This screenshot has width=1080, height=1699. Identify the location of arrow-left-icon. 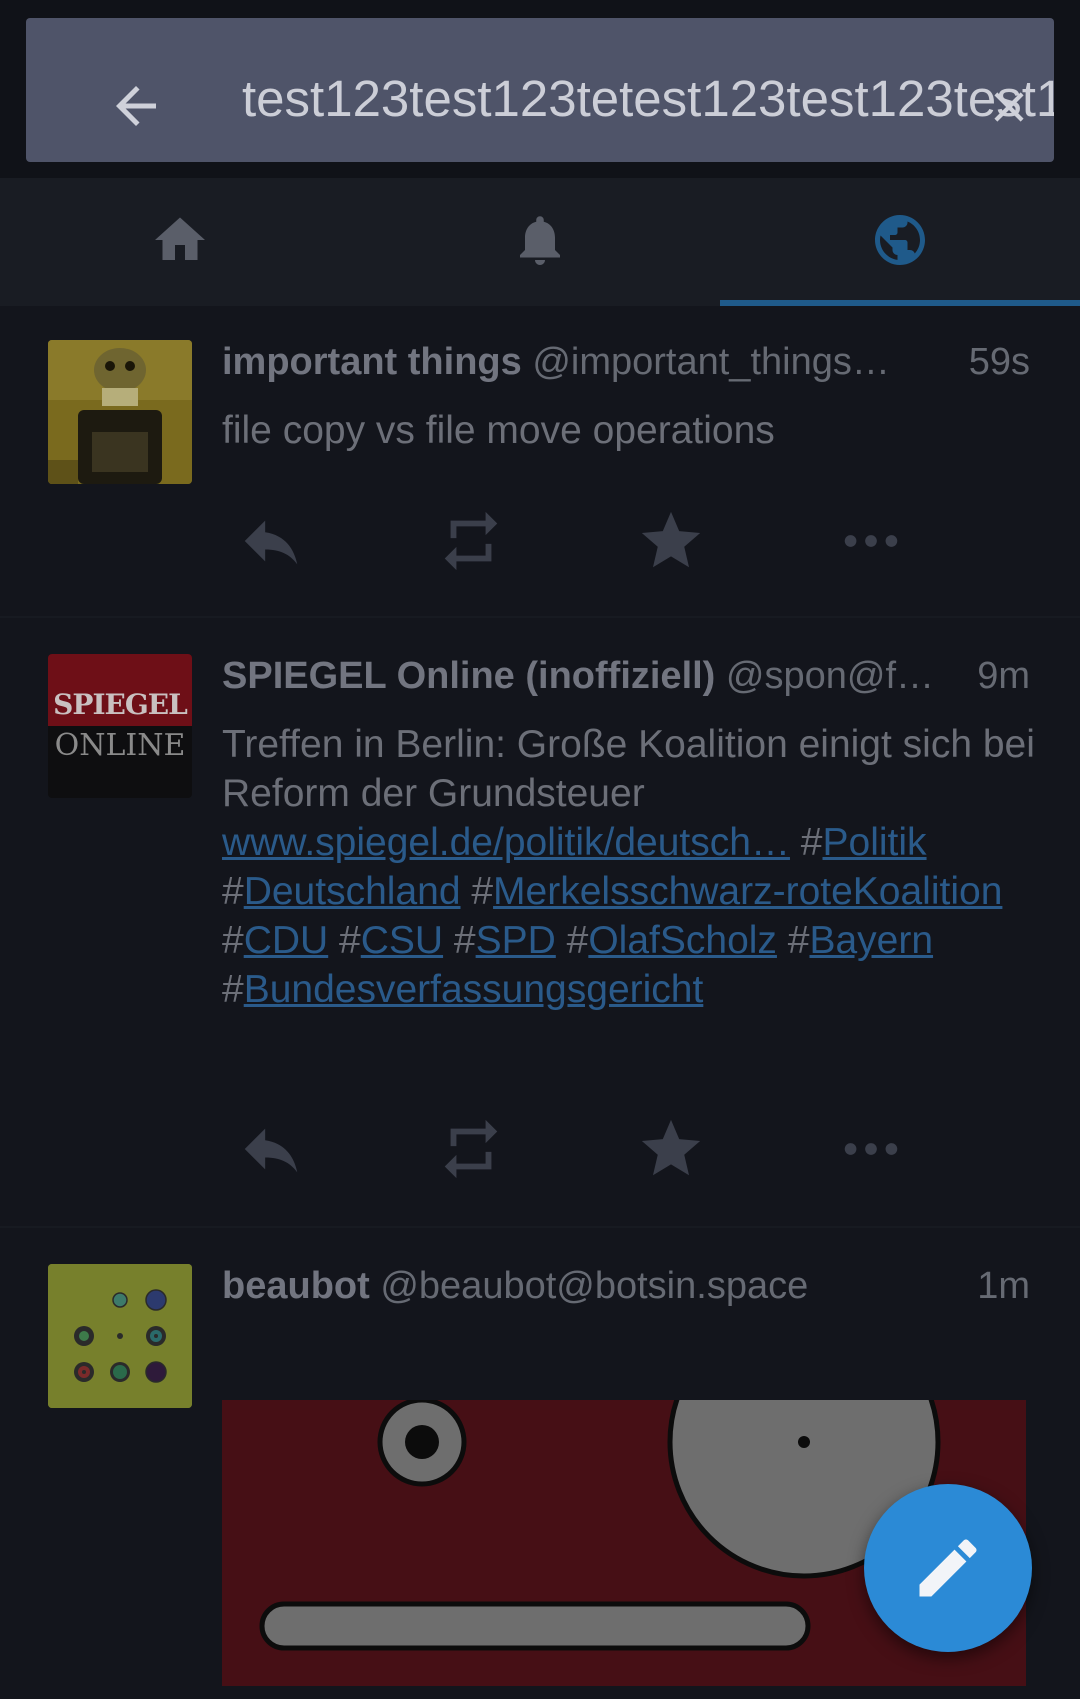
(136, 106).